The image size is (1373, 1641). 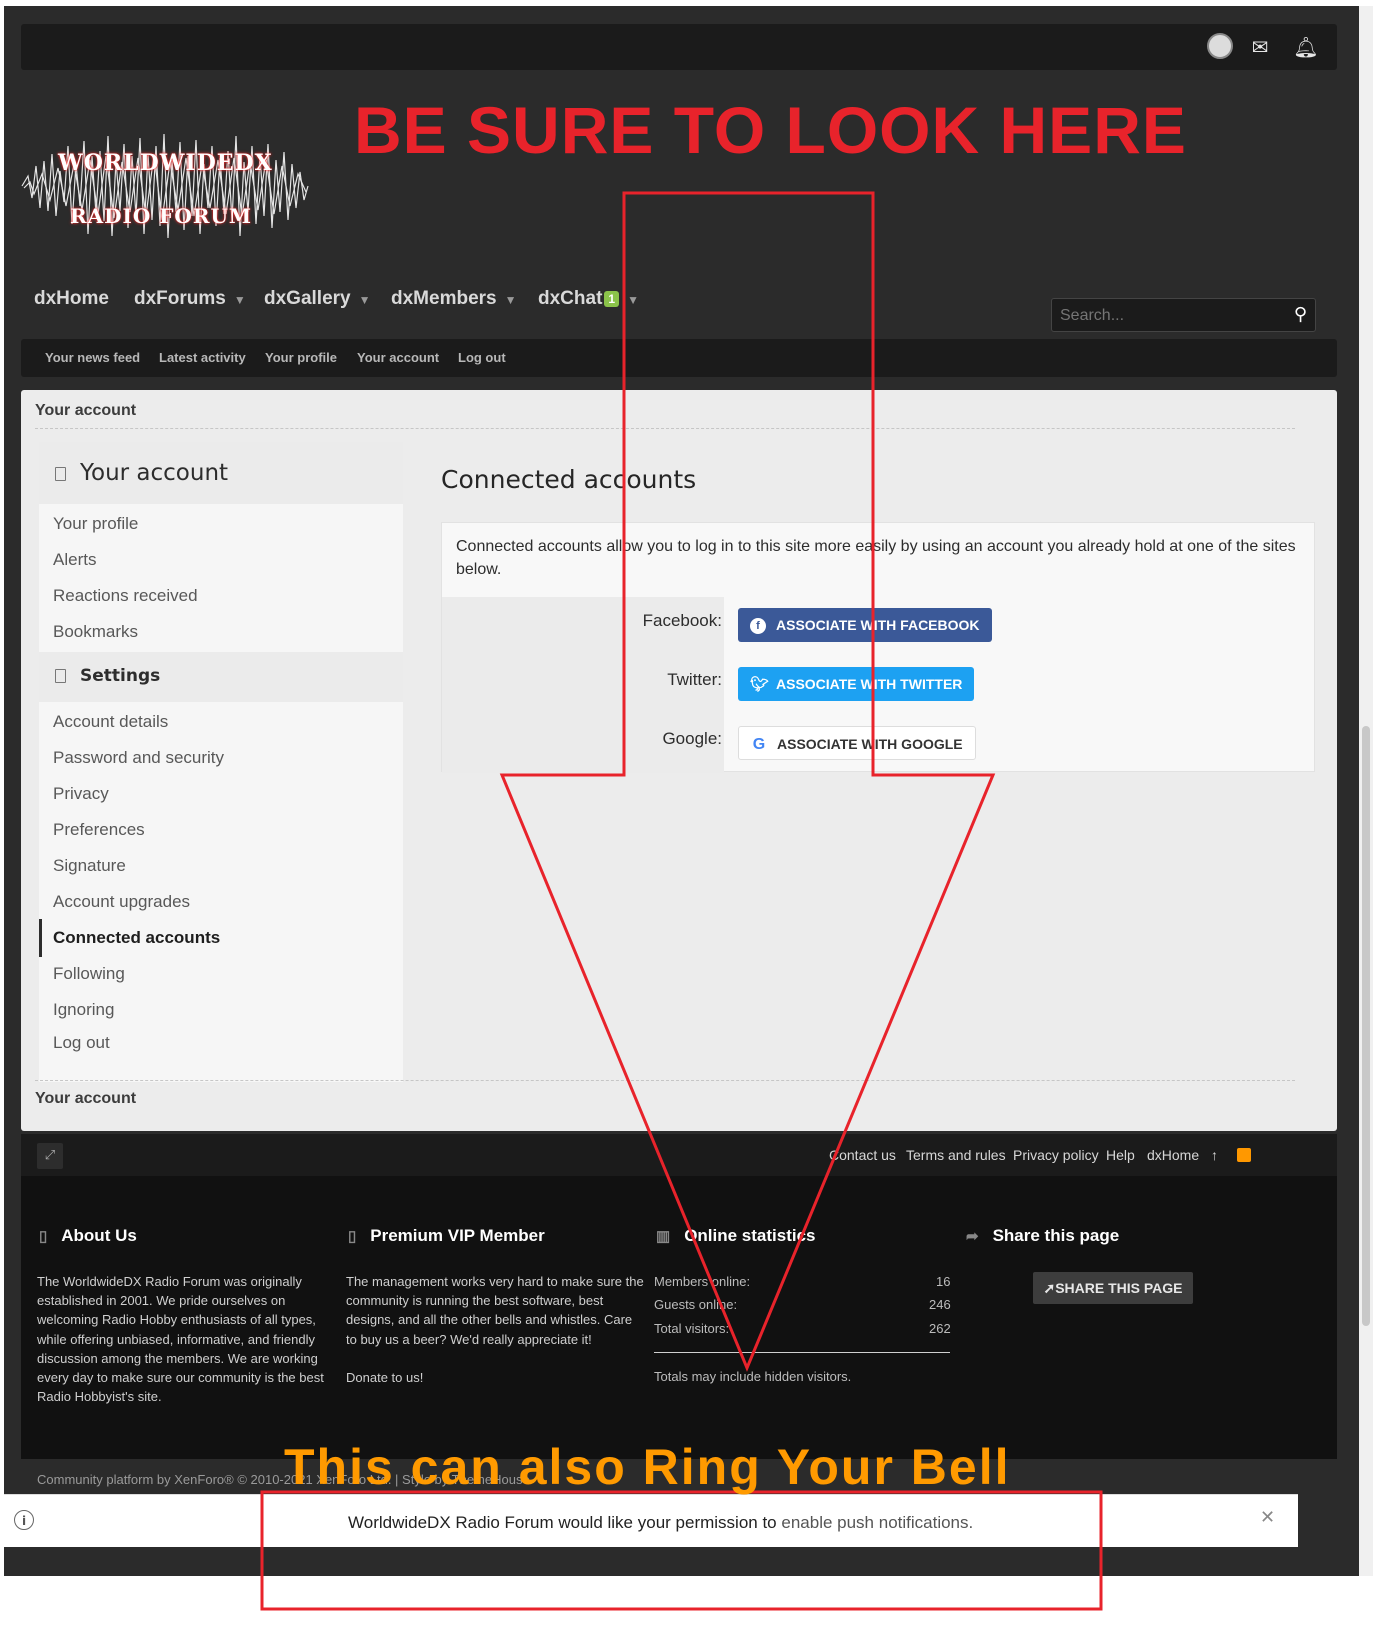 What do you see at coordinates (74, 560) in the screenshot?
I see `sidebar-item-alerts: Alerts` at bounding box center [74, 560].